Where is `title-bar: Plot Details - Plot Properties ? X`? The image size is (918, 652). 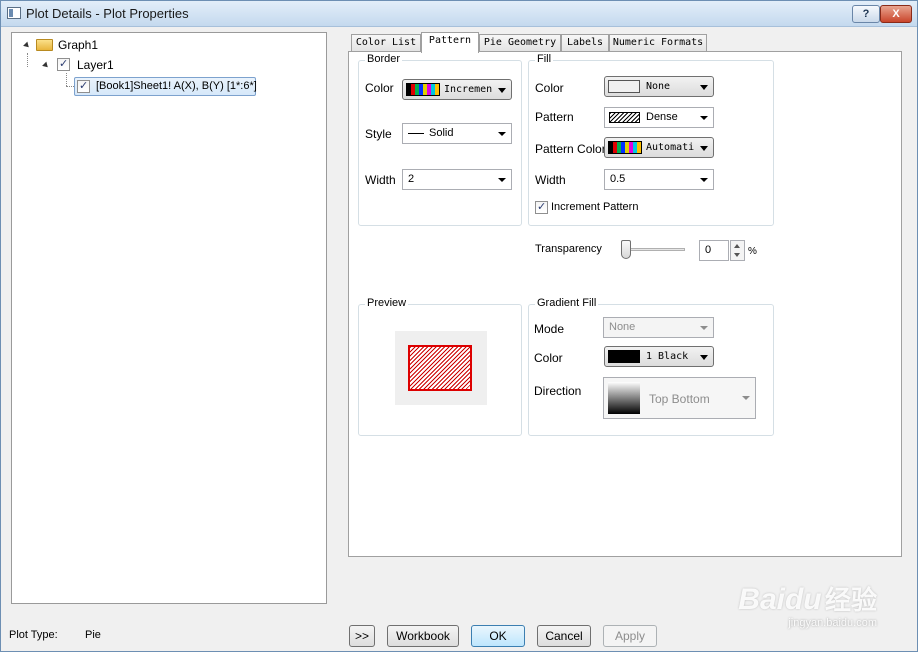 title-bar: Plot Details - Plot Properties ? X is located at coordinates (459, 14).